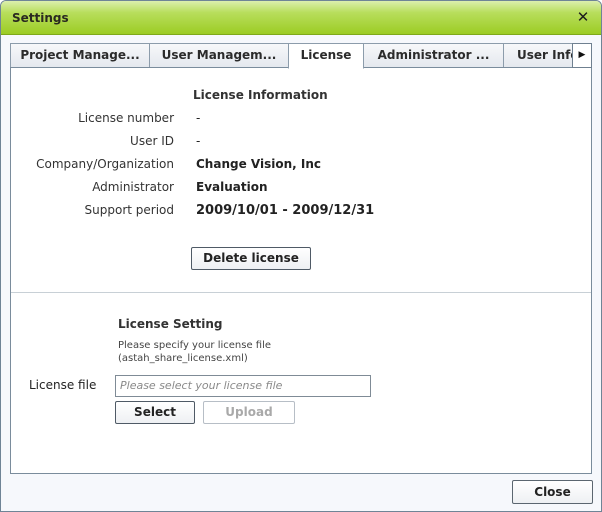  What do you see at coordinates (243, 386) in the screenshot?
I see `license-file-input: Please select your license file` at bounding box center [243, 386].